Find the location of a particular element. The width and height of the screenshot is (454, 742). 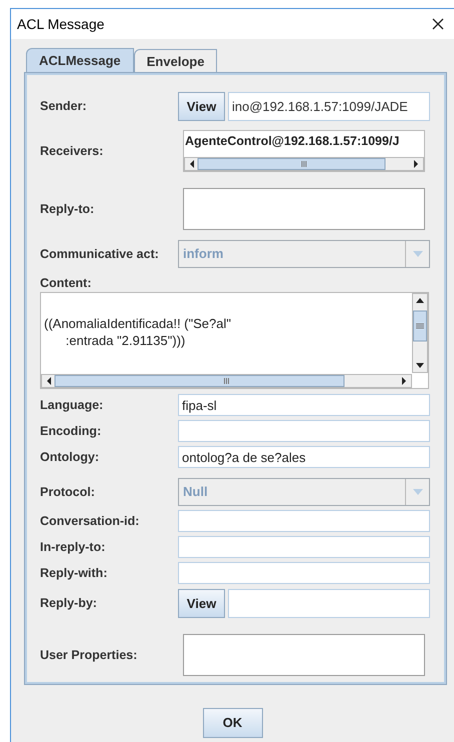

content-text: ((AnomaliaIdentificada!! ("Se?al" :entrada "2.91135"))) is located at coordinates (137, 332).